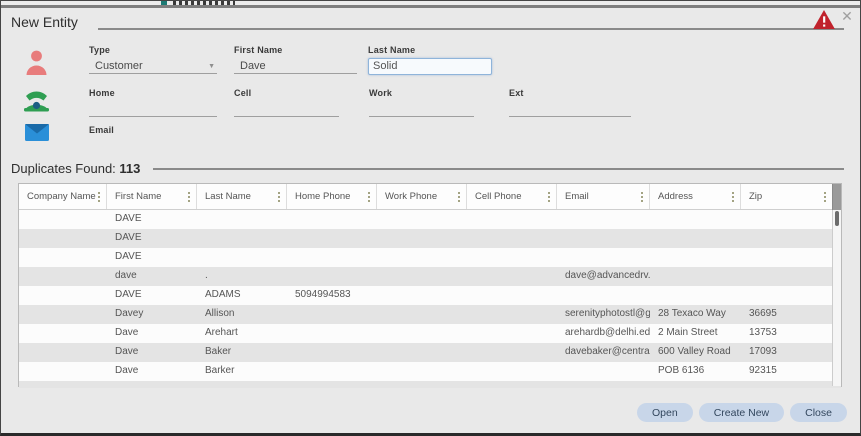  Describe the element at coordinates (153, 109) in the screenshot. I see `home-input` at that location.